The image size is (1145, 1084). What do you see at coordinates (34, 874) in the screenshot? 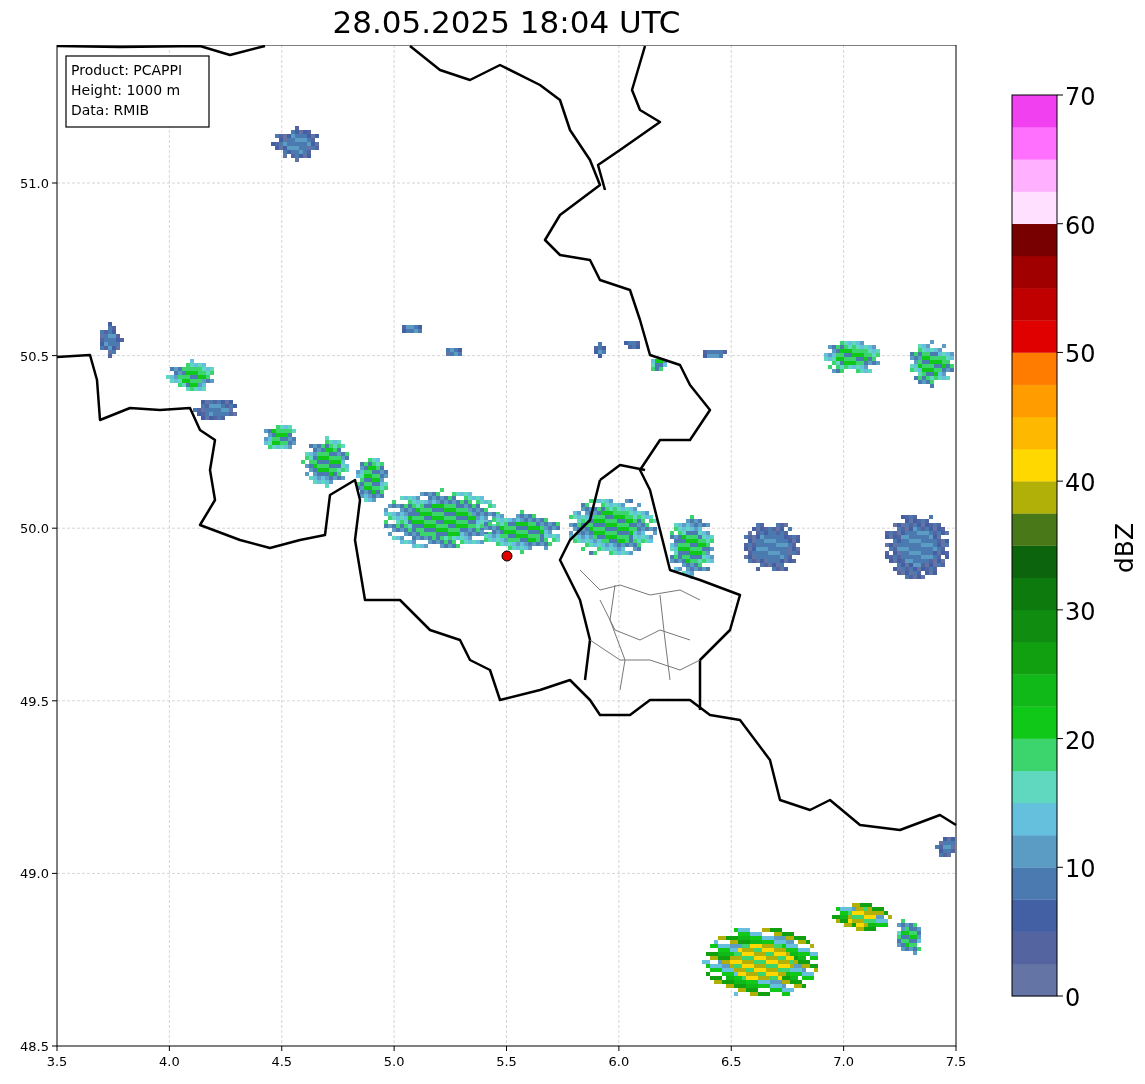
I see `axis-tick-label: 49.0` at bounding box center [34, 874].